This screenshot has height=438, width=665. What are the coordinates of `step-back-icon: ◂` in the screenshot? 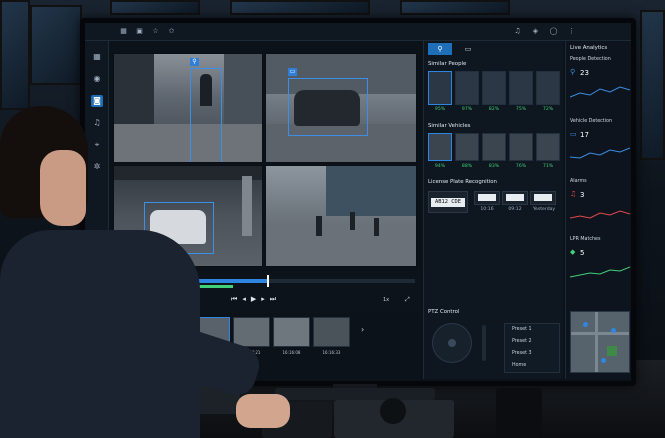 It's located at (246, 299).